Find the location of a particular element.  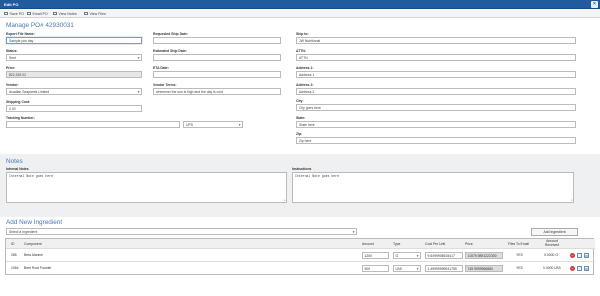

state-input: State here is located at coordinates (436, 124).